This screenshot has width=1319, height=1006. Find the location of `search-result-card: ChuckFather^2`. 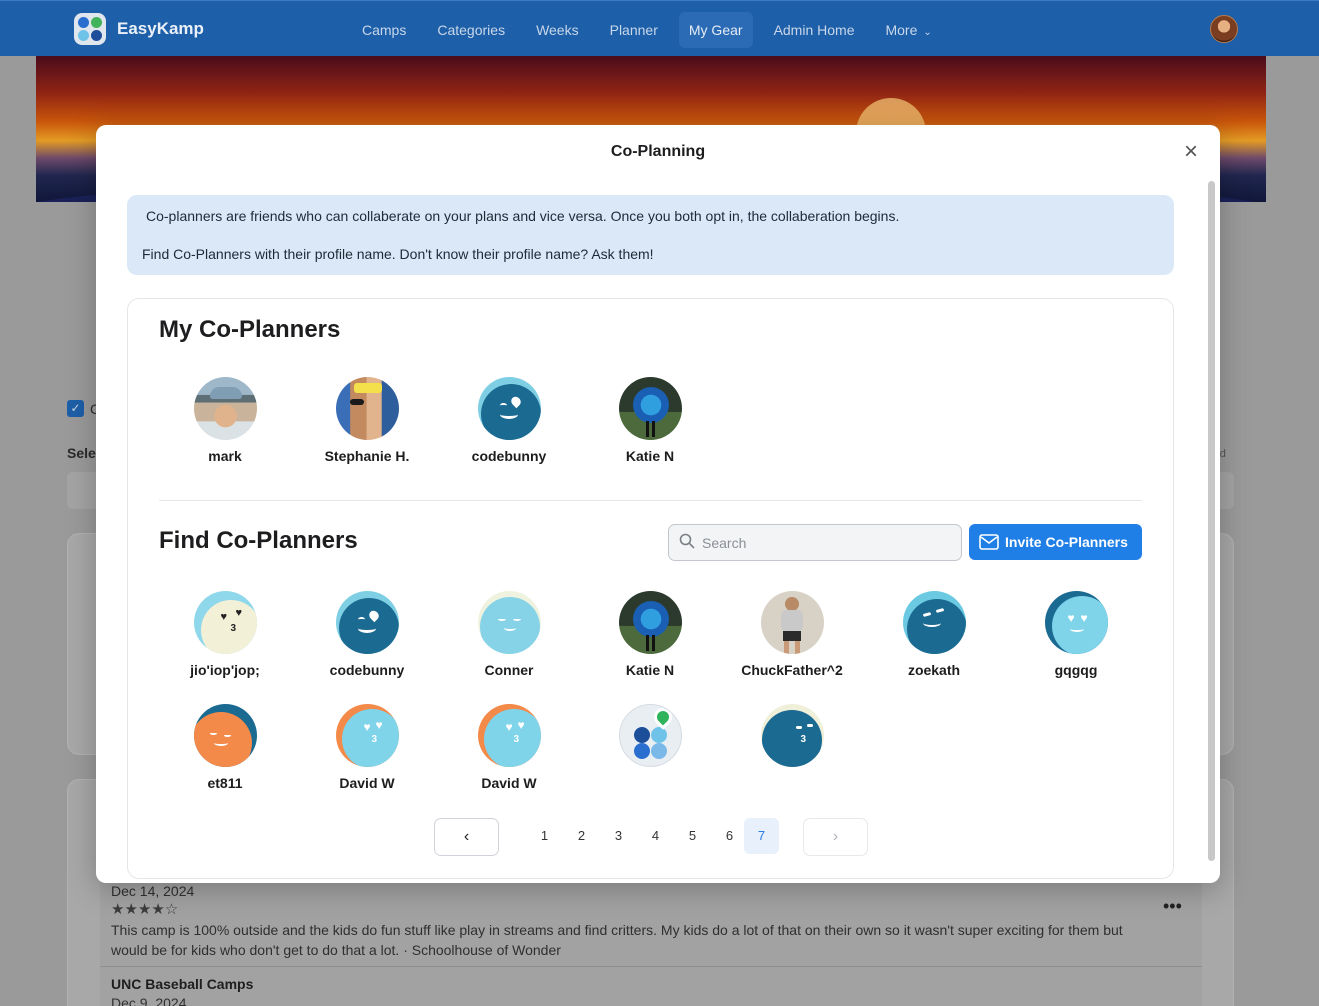

search-result-card: ChuckFather^2 is located at coordinates (792, 634).